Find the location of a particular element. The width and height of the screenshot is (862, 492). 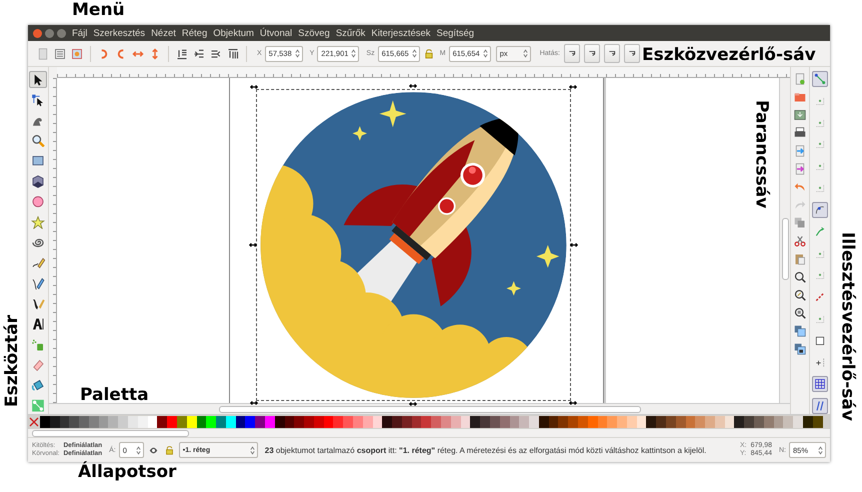

flip-vertical-icon is located at coordinates (155, 54).